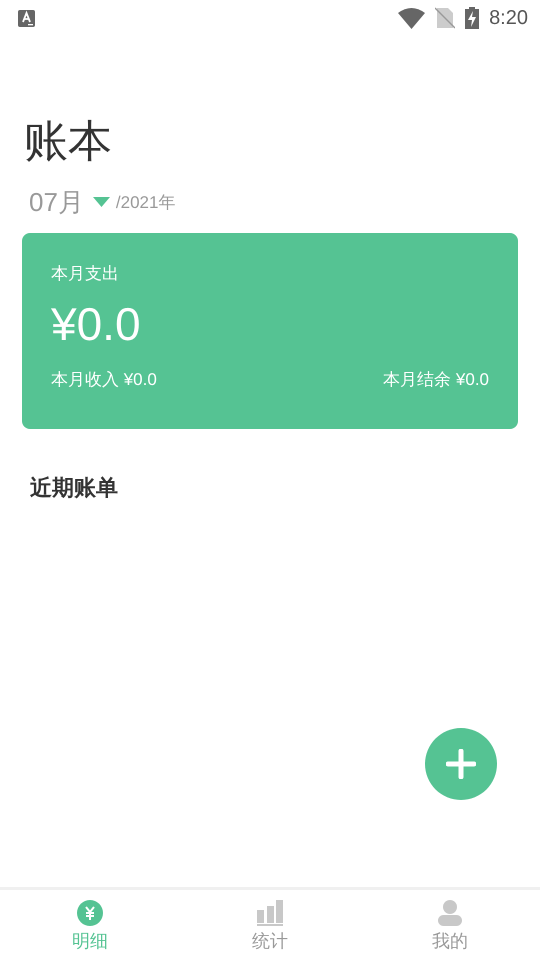 The height and width of the screenshot is (960, 540). Describe the element at coordinates (270, 913) in the screenshot. I see `bar-chart-icon` at that location.